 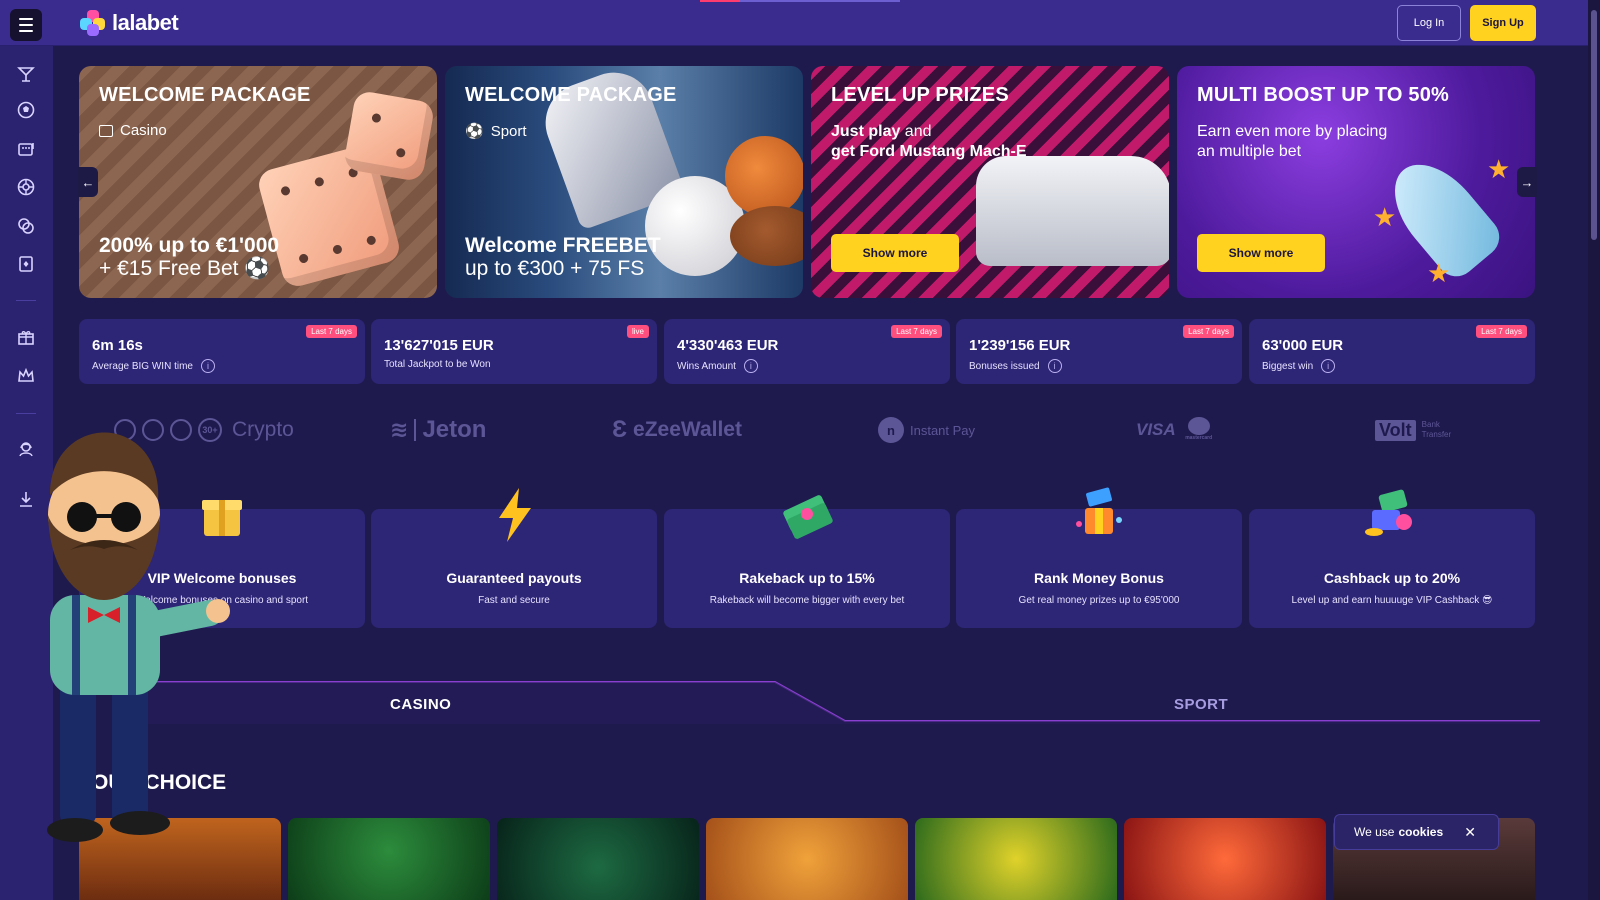 What do you see at coordinates (1392, 351) in the screenshot?
I see `stat-card: Last 7 days 63'000 EUR Biggest win i` at bounding box center [1392, 351].